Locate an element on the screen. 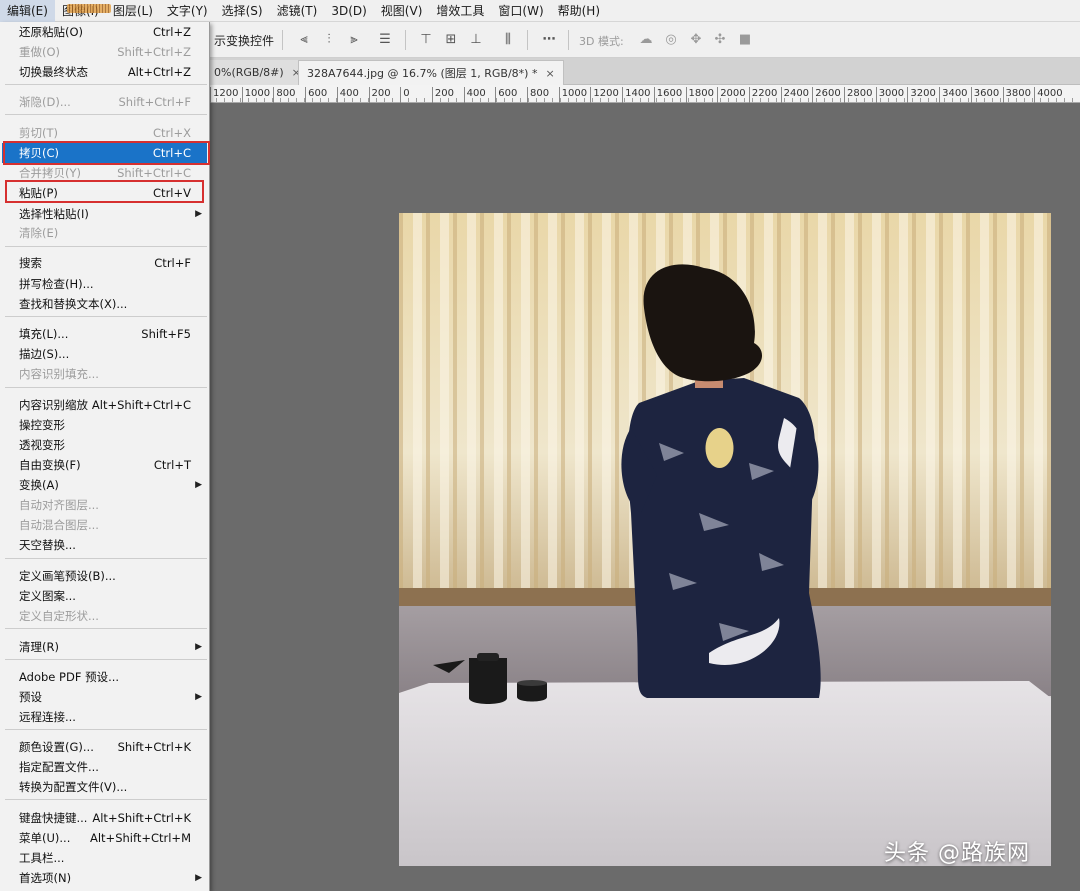 The height and width of the screenshot is (891, 1080). camera-3d-icon: ■ is located at coordinates (745, 40).